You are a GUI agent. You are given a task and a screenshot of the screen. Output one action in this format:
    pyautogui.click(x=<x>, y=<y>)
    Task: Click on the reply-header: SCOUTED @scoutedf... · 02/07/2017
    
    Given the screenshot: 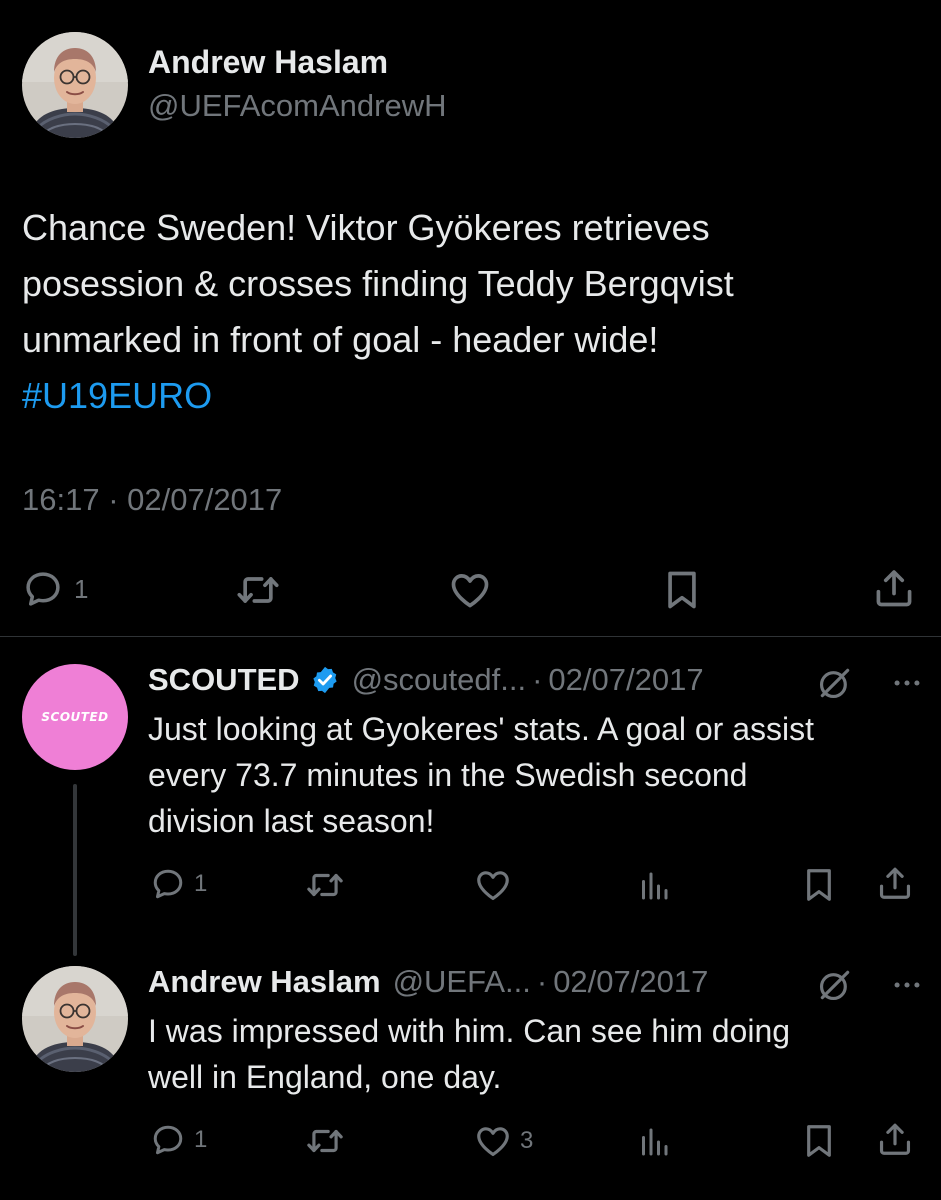 What is the action you would take?
    pyautogui.click(x=426, y=680)
    